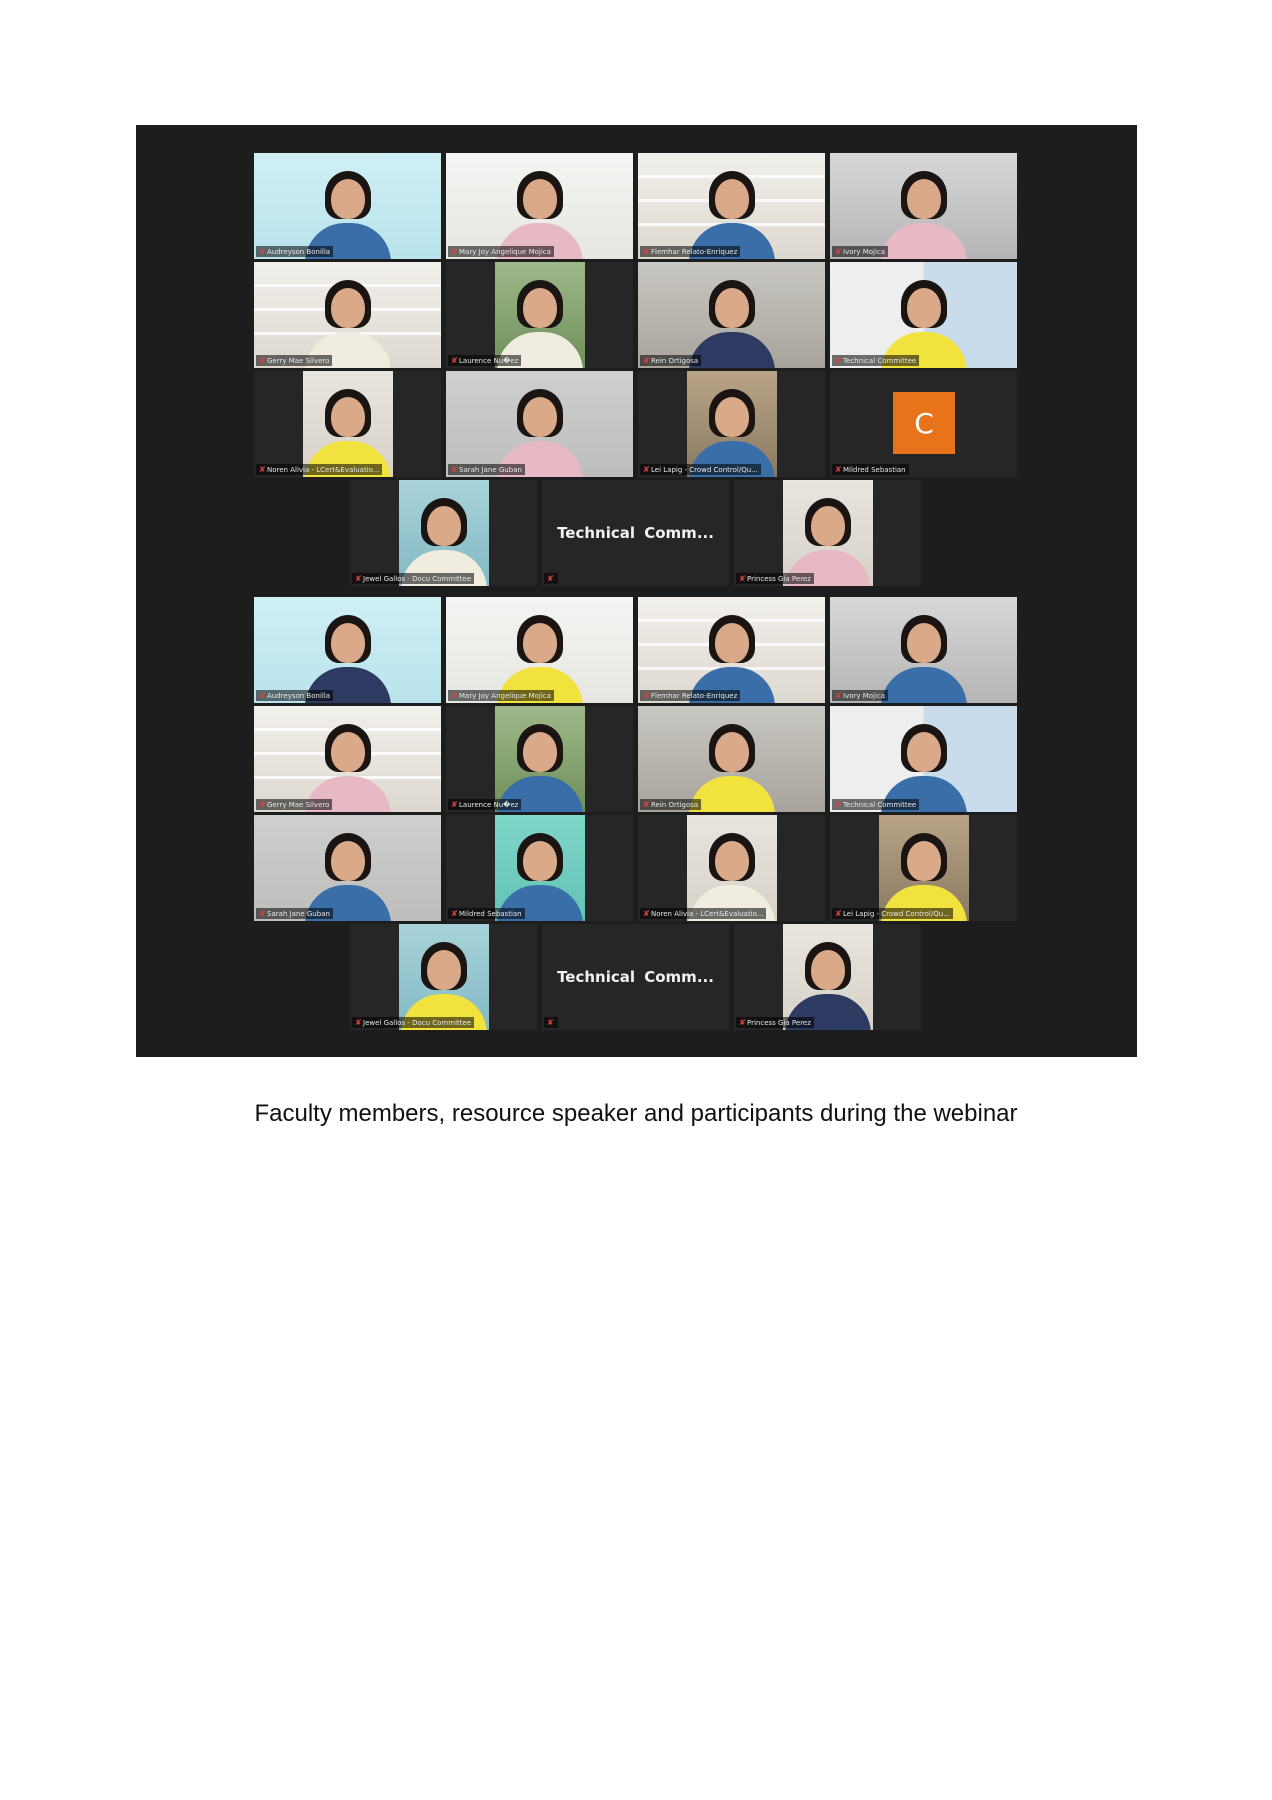  I want to click on participant-name: Rein Ortigosa, so click(674, 361).